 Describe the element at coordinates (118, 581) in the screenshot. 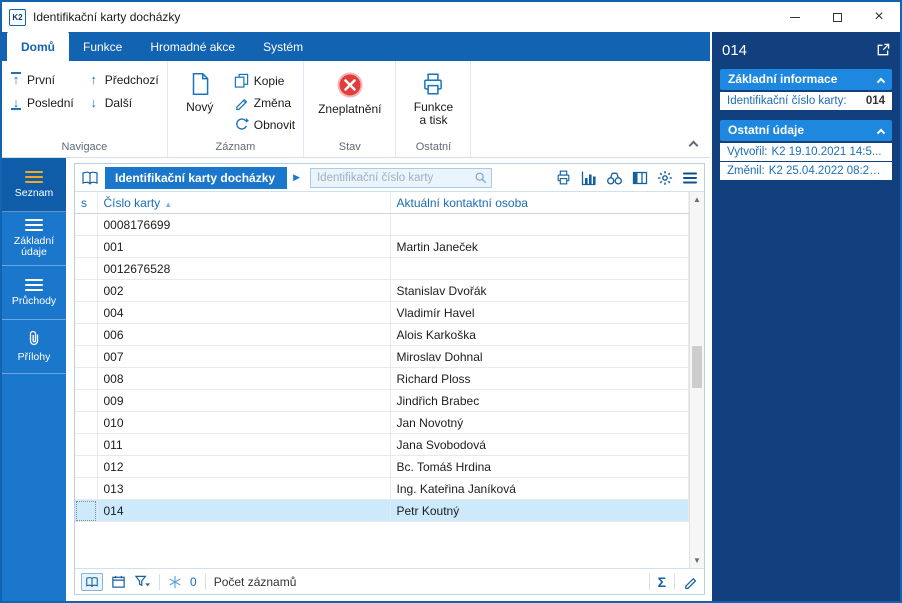

I see `calendar-button` at that location.